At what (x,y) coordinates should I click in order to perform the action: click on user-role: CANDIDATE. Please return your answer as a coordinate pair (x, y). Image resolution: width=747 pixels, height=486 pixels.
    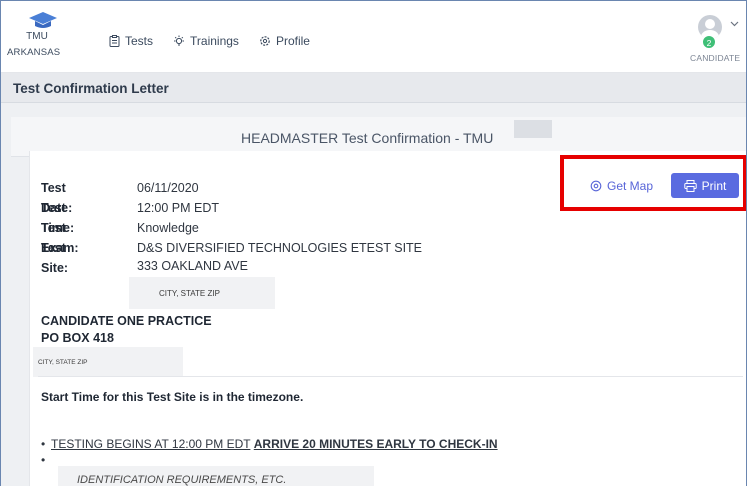
    Looking at the image, I should click on (715, 58).